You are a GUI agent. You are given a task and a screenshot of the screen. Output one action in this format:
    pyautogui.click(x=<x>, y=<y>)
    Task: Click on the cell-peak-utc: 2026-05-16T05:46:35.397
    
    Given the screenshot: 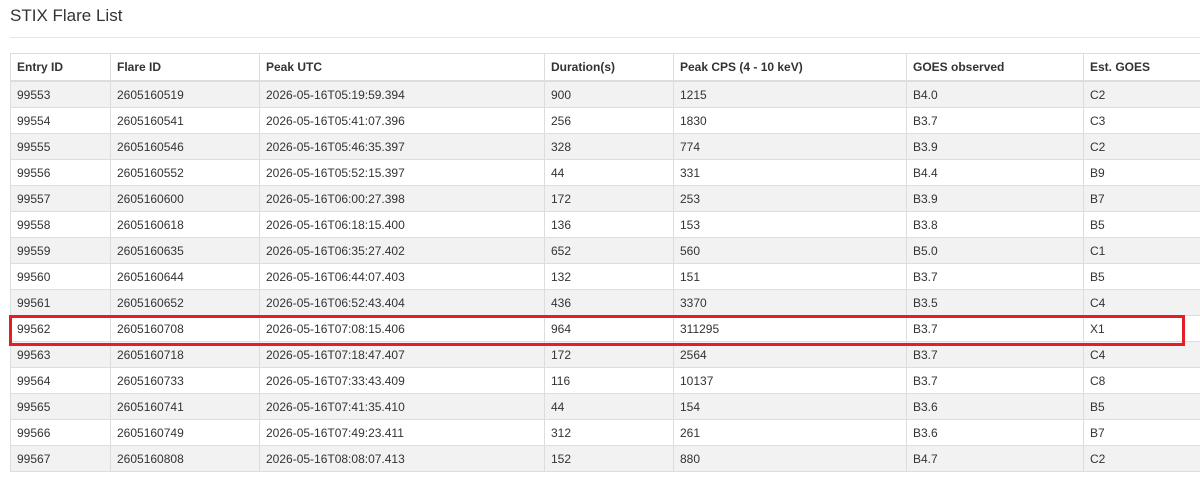 What is the action you would take?
    pyautogui.click(x=402, y=146)
    